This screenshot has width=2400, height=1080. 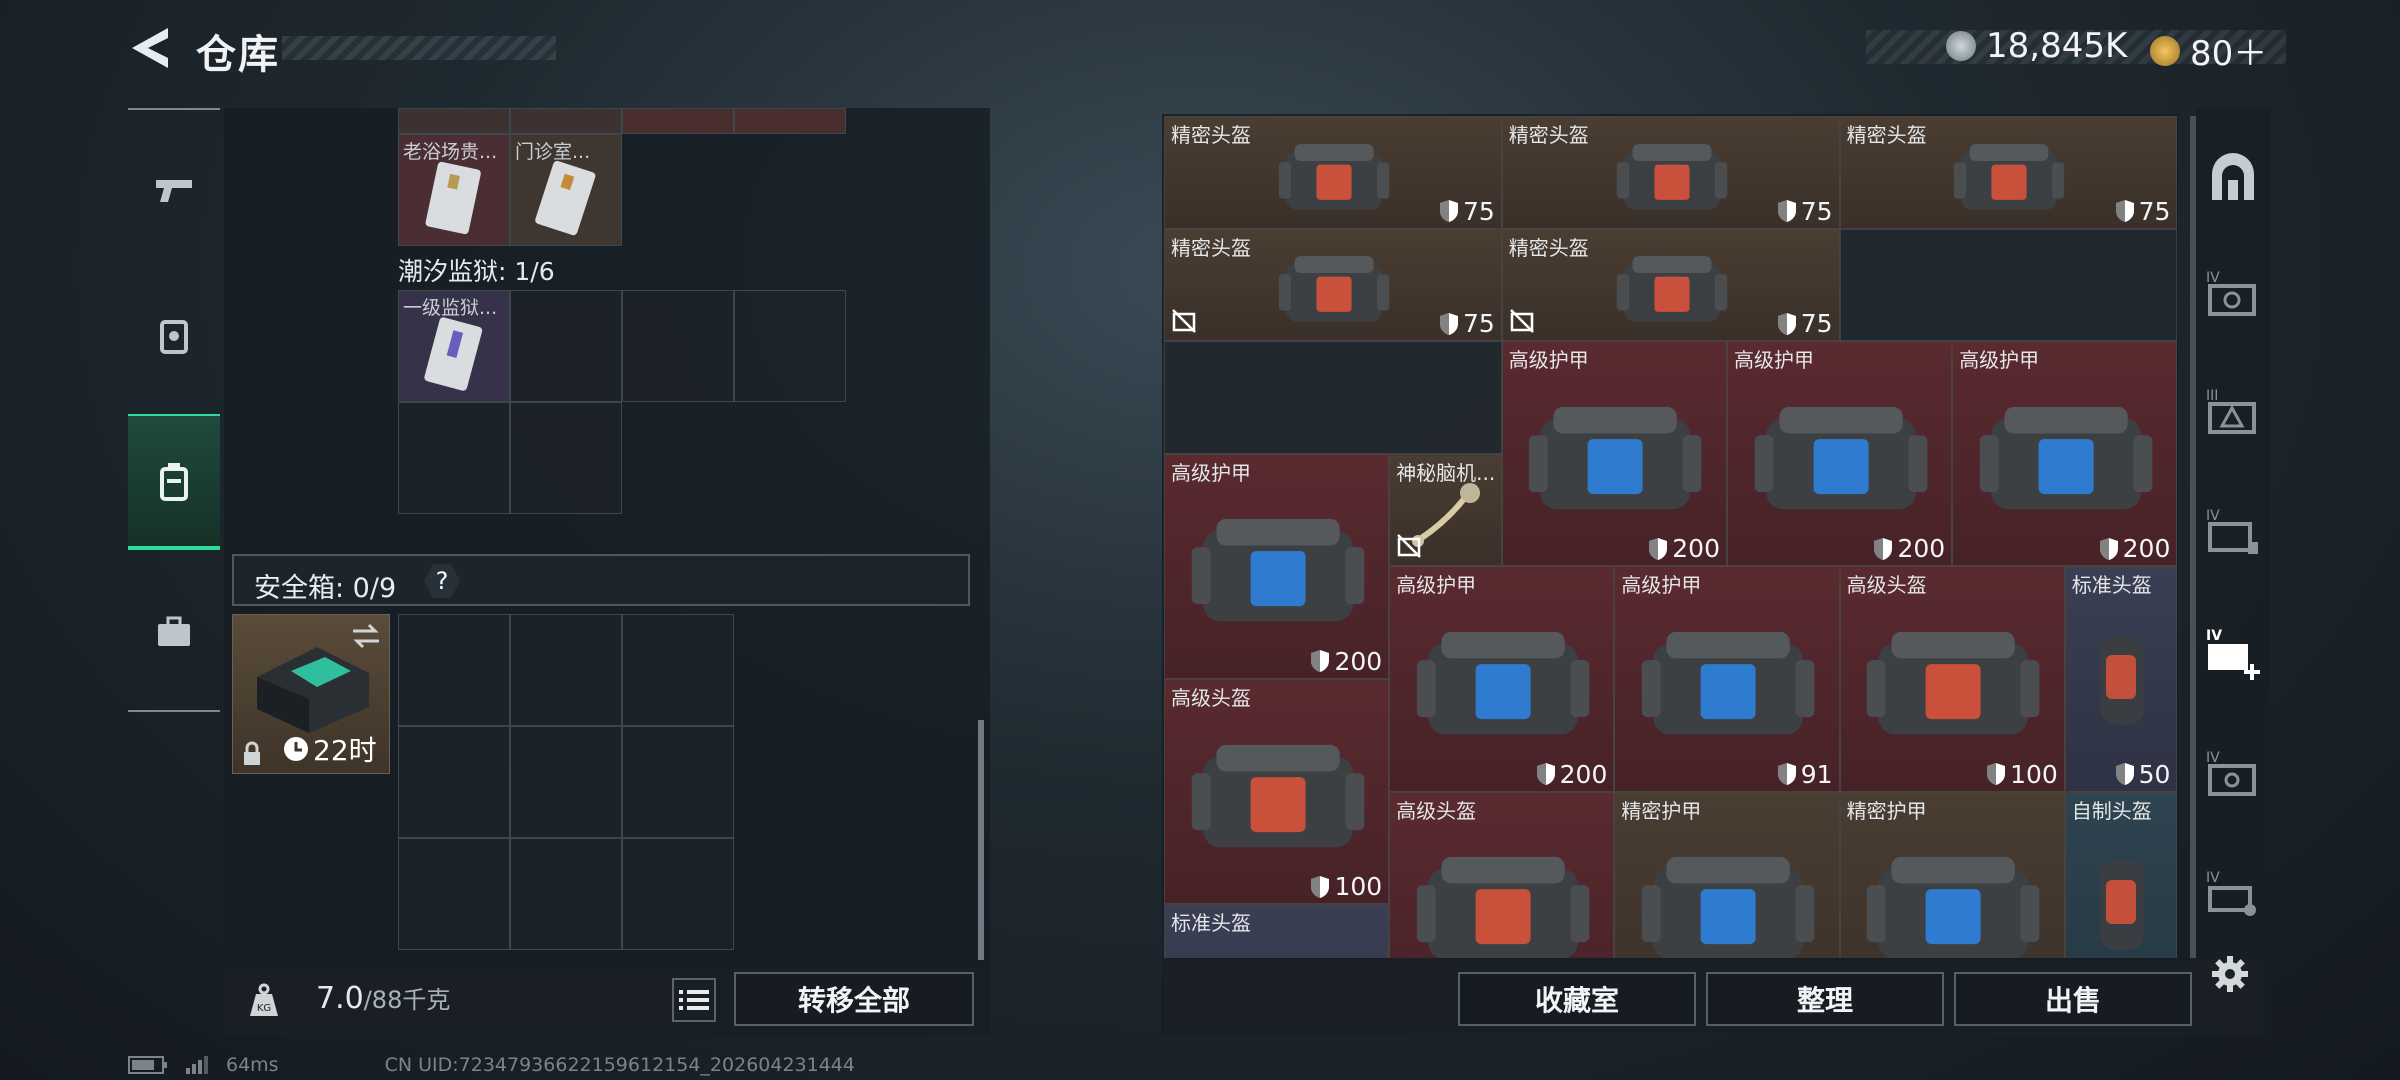 What do you see at coordinates (2142, 211) in the screenshot?
I see `durability: 75` at bounding box center [2142, 211].